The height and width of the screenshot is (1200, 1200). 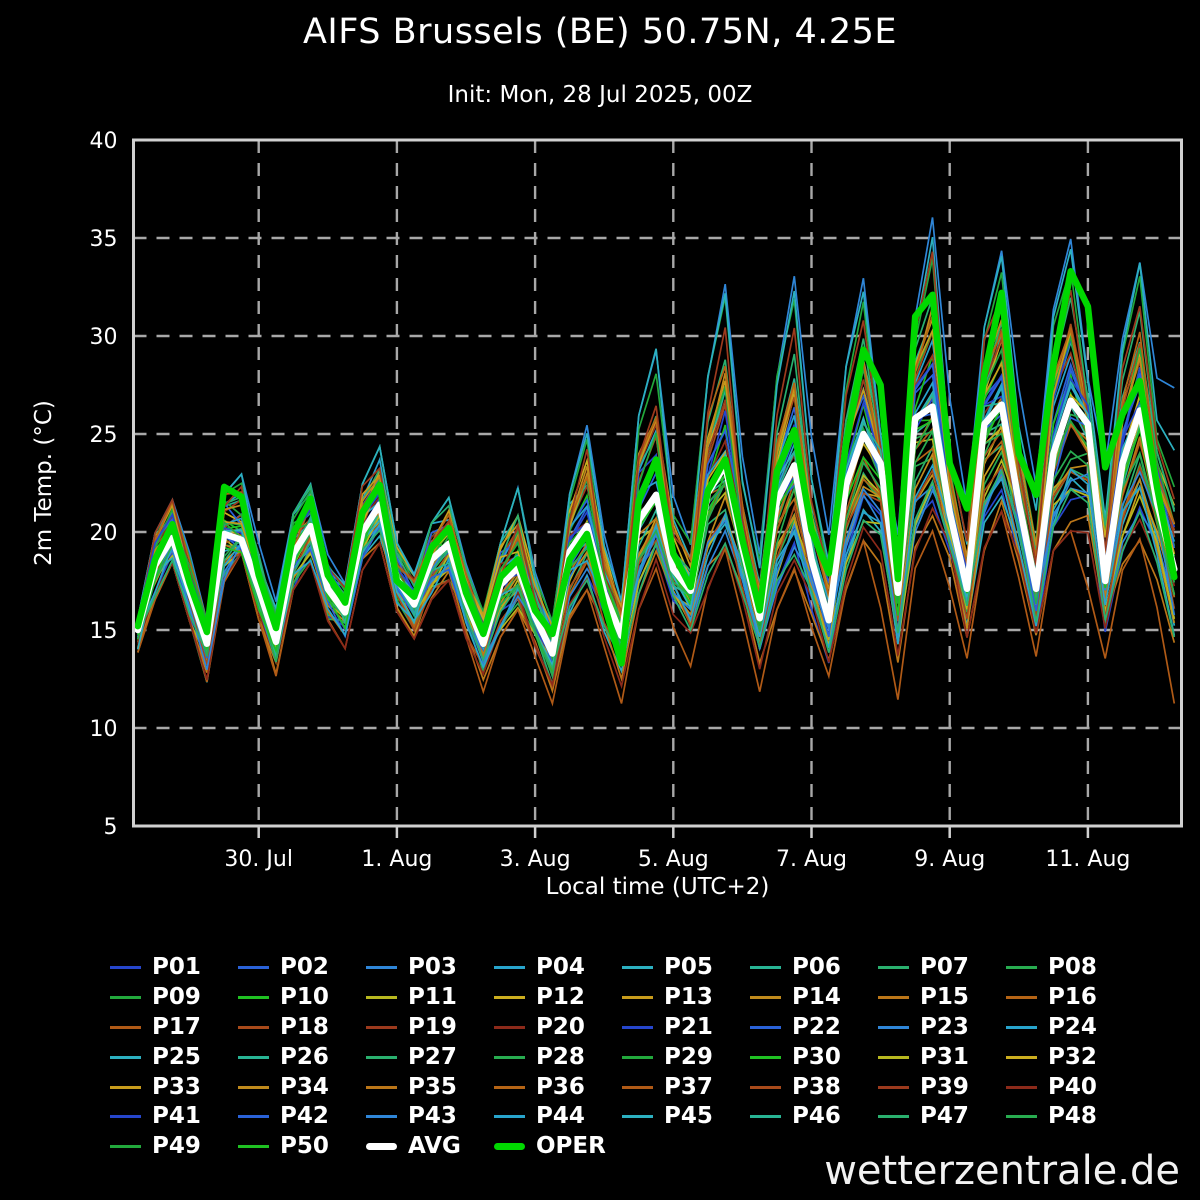 What do you see at coordinates (104, 729) in the screenshot?
I see `y-tick-label-10: 10` at bounding box center [104, 729].